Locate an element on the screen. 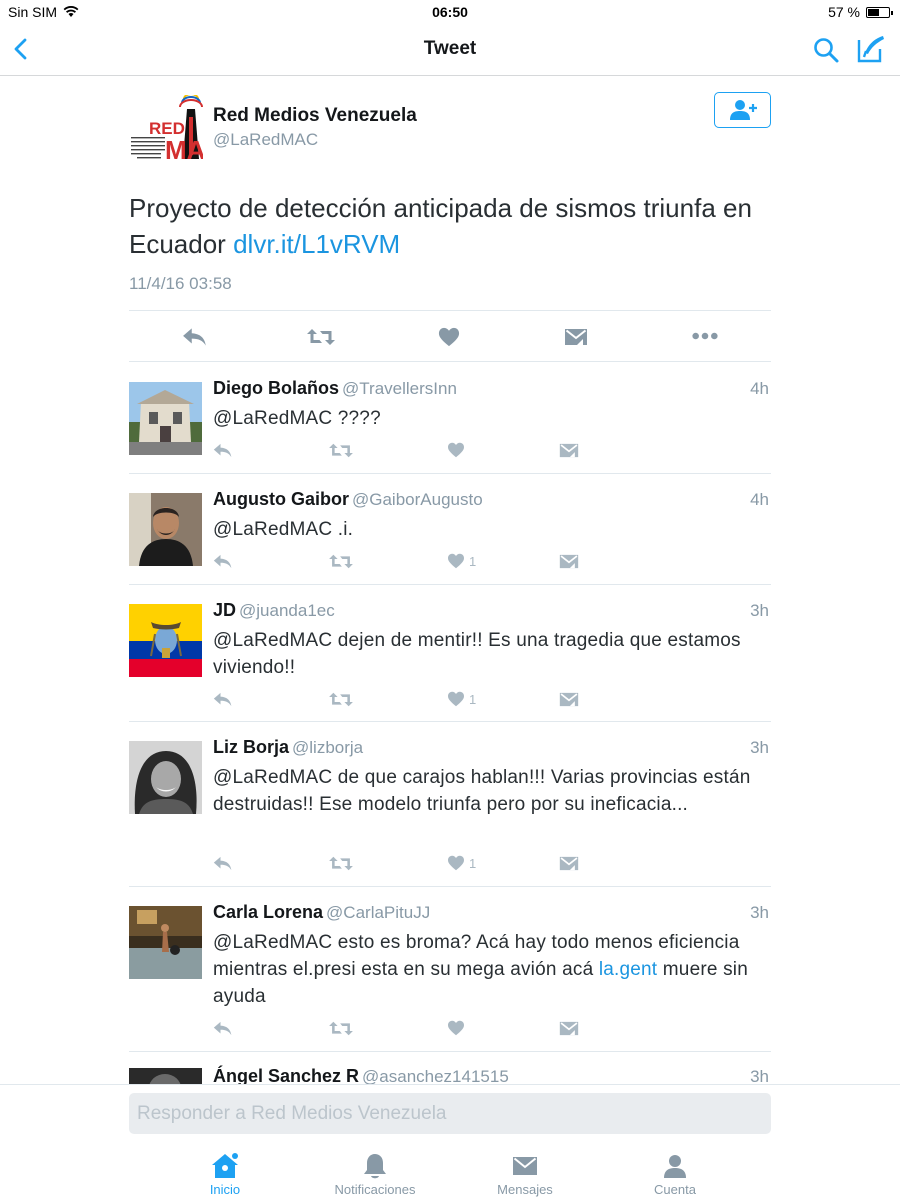 The image size is (900, 1200). reply-input is located at coordinates (450, 1113).